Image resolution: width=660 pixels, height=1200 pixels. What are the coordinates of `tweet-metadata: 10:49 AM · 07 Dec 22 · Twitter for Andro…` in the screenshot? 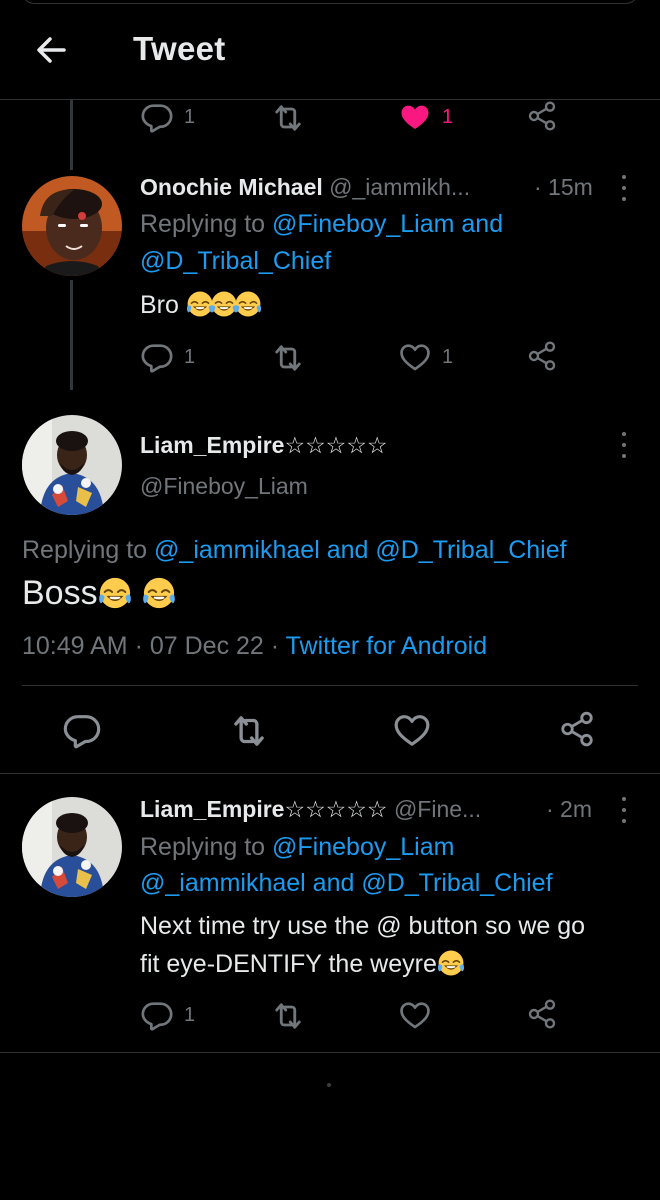 It's located at (254, 646).